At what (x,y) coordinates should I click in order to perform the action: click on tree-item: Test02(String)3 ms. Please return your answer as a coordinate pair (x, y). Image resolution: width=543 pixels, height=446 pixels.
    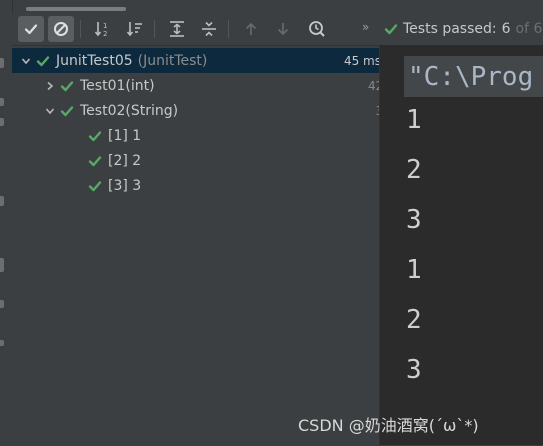
    Looking at the image, I should click on (211, 110).